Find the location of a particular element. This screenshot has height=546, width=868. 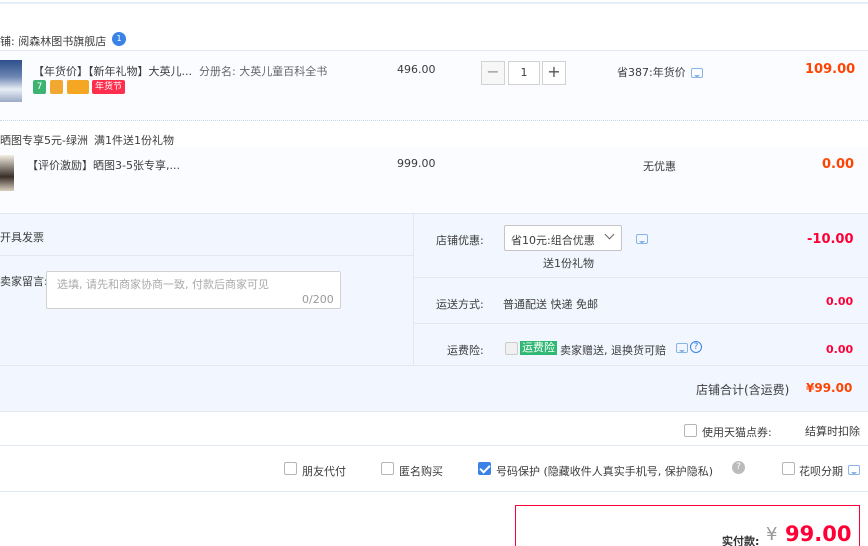

shipping-value: 普通配送 快递 免邮 is located at coordinates (550, 304).